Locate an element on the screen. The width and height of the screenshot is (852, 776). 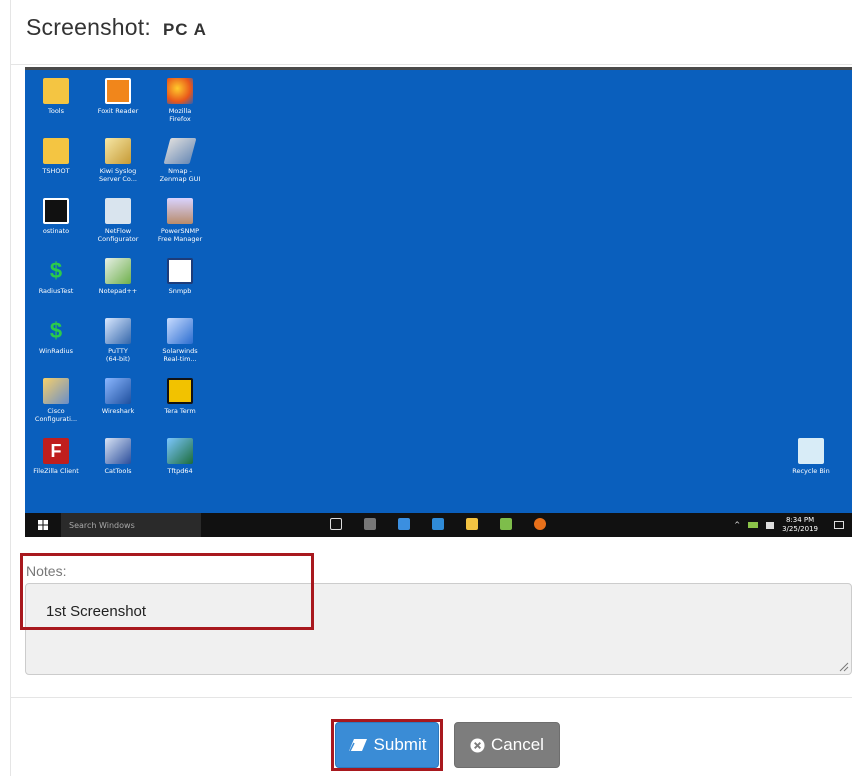
footer-divider is located at coordinates (431, 697).